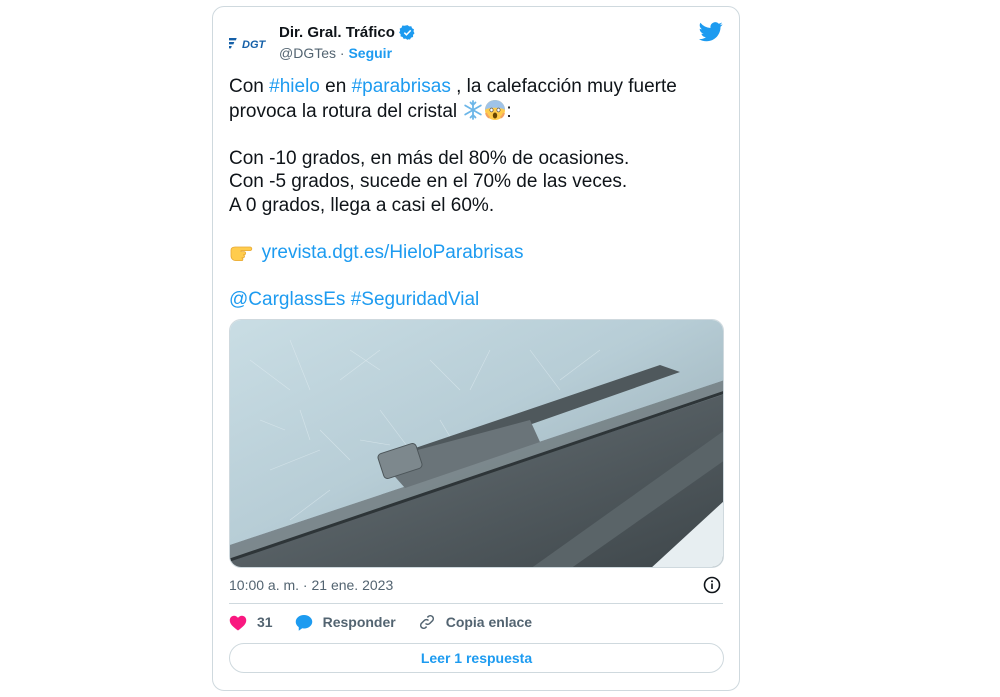 This screenshot has height=697, width=1000. I want to click on twitter-bird-icon, so click(711, 32).